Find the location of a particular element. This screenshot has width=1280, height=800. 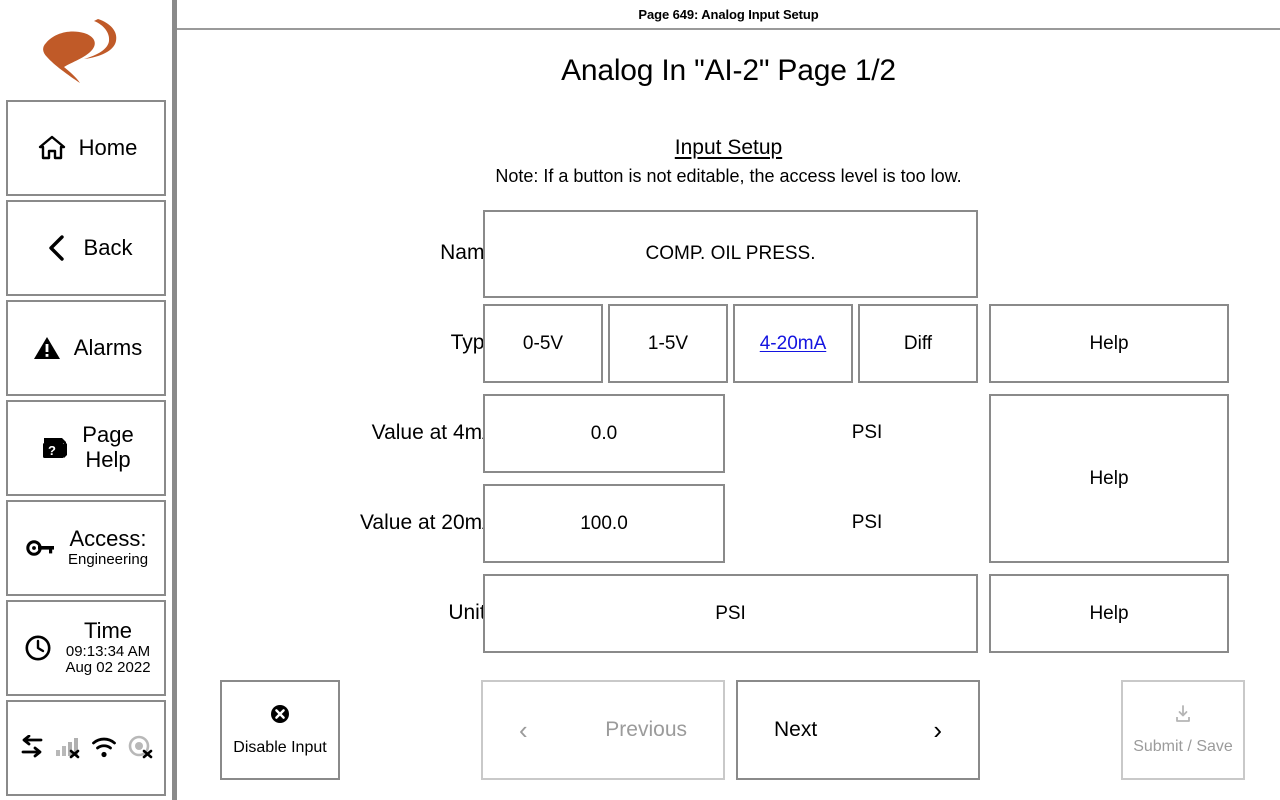

previous-button: ‹ Previous is located at coordinates (603, 730).